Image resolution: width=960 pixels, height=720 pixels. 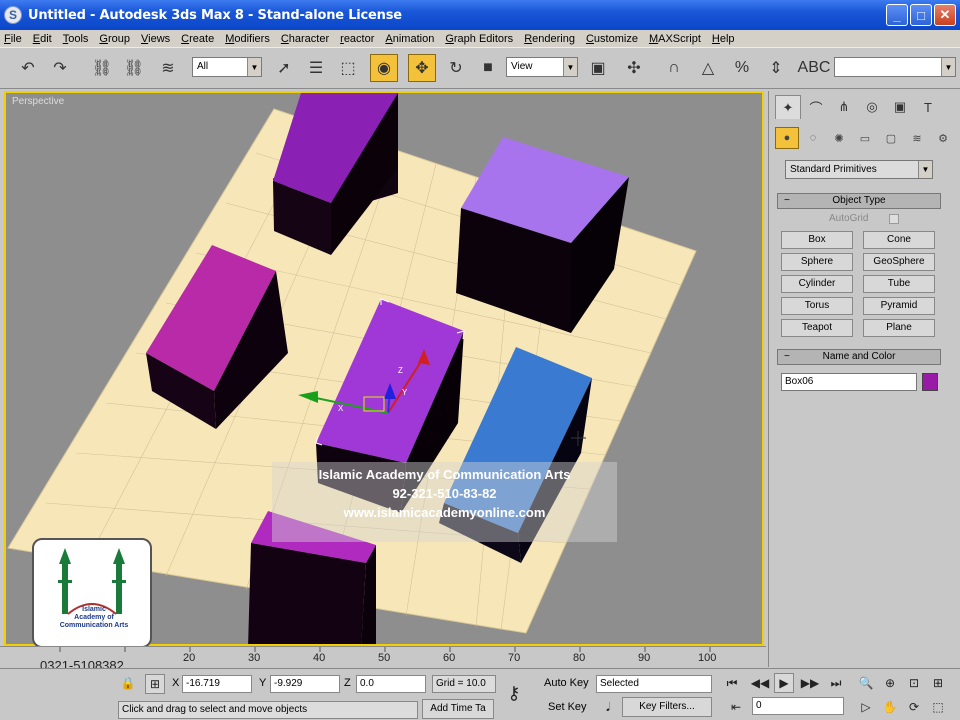 What do you see at coordinates (514, 693) in the screenshot?
I see `key-icon: ⚷` at bounding box center [514, 693].